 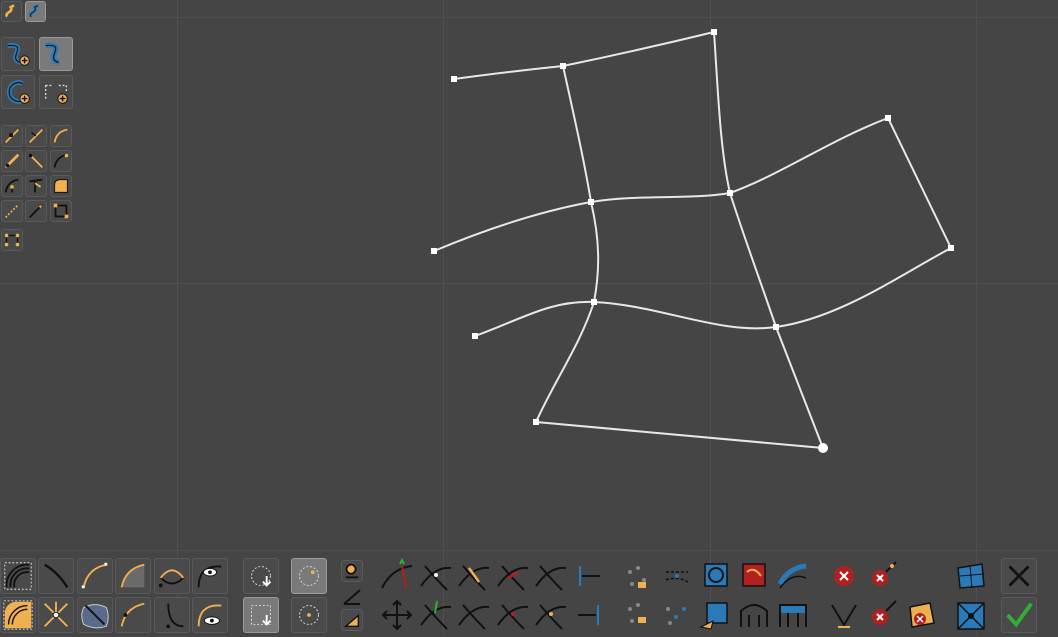 I want to click on rect-select-icon, so click(x=261, y=615).